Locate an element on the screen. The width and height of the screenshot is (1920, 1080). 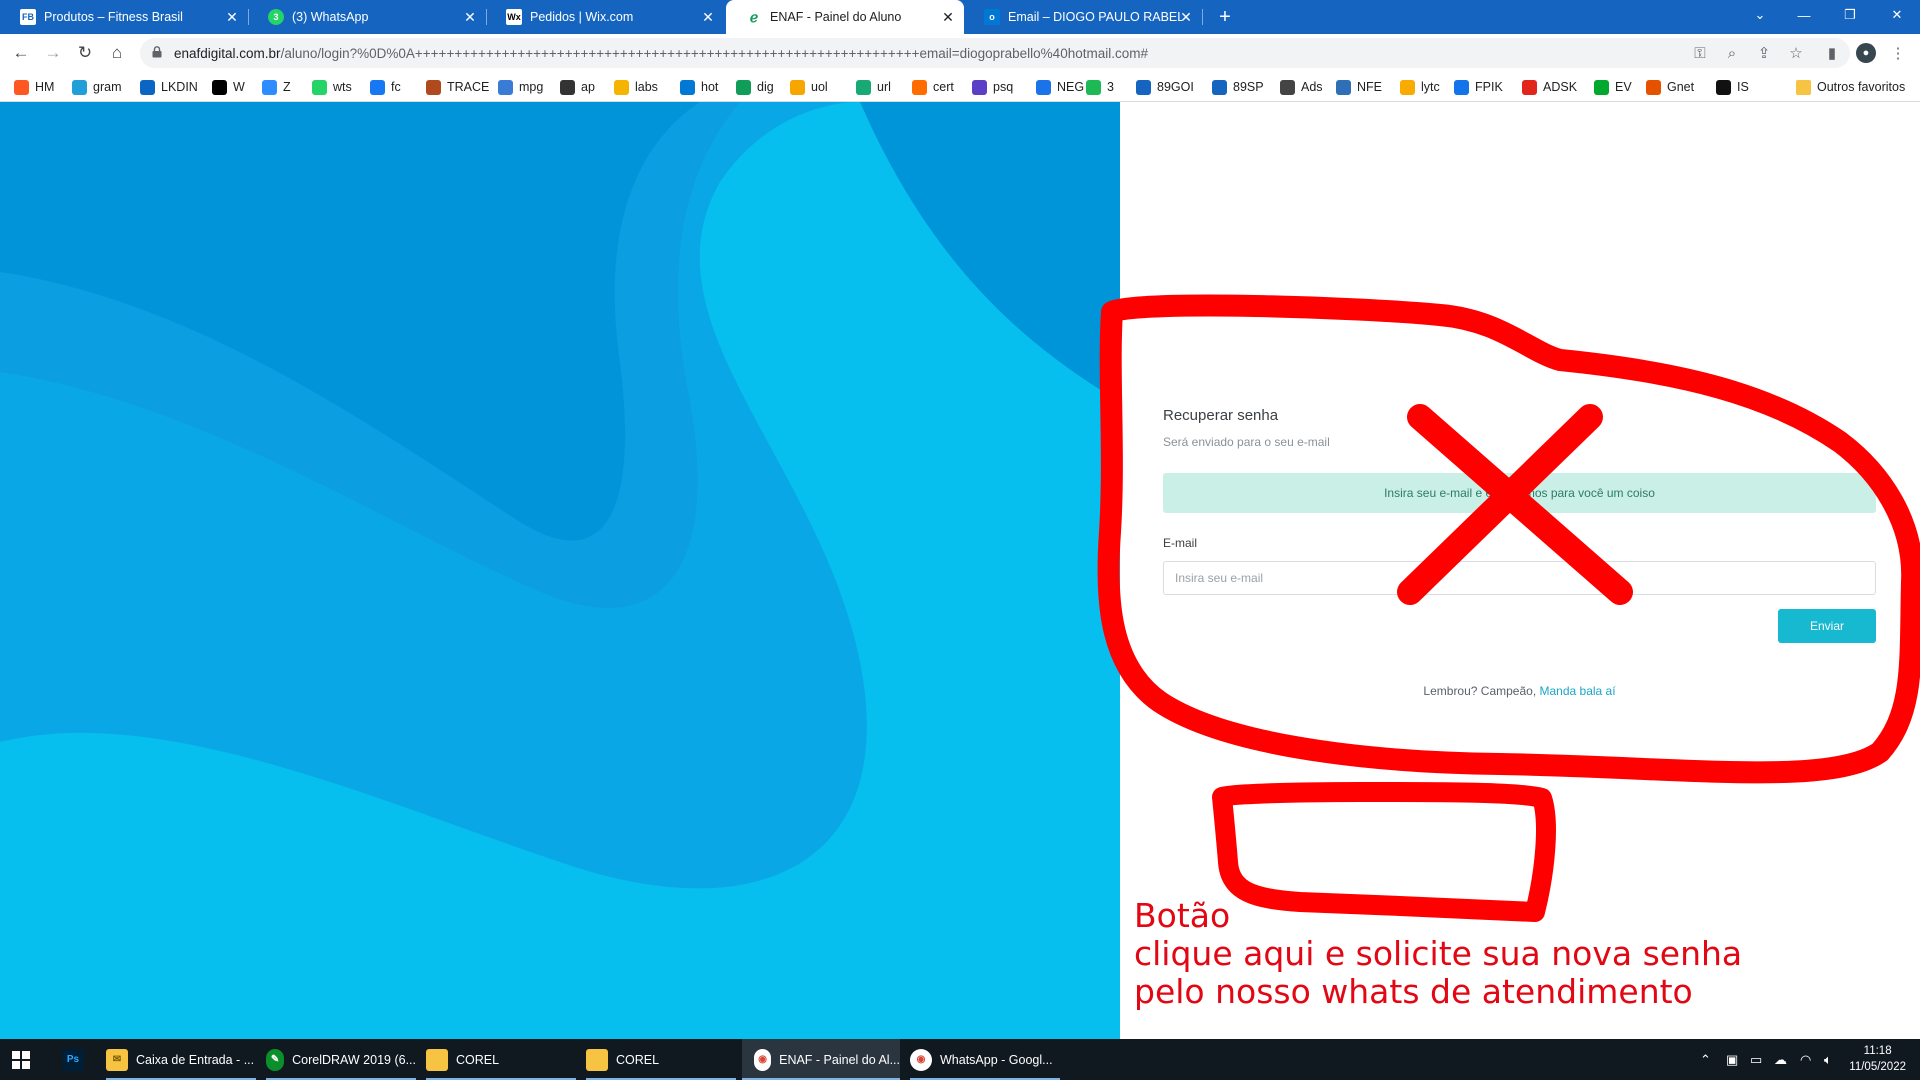
bookmark-w: W is located at coordinates (228, 87).